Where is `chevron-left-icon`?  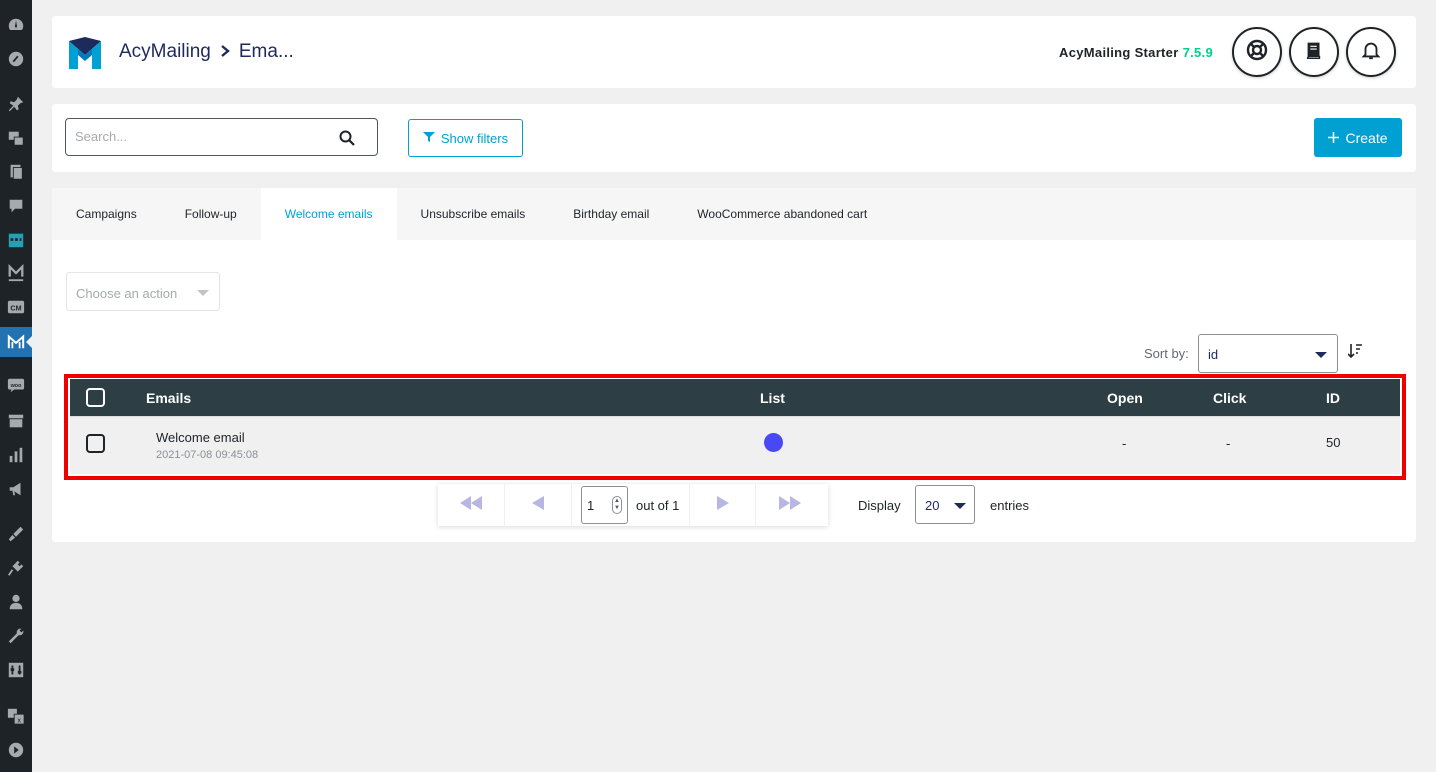
chevron-left-icon is located at coordinates (538, 505).